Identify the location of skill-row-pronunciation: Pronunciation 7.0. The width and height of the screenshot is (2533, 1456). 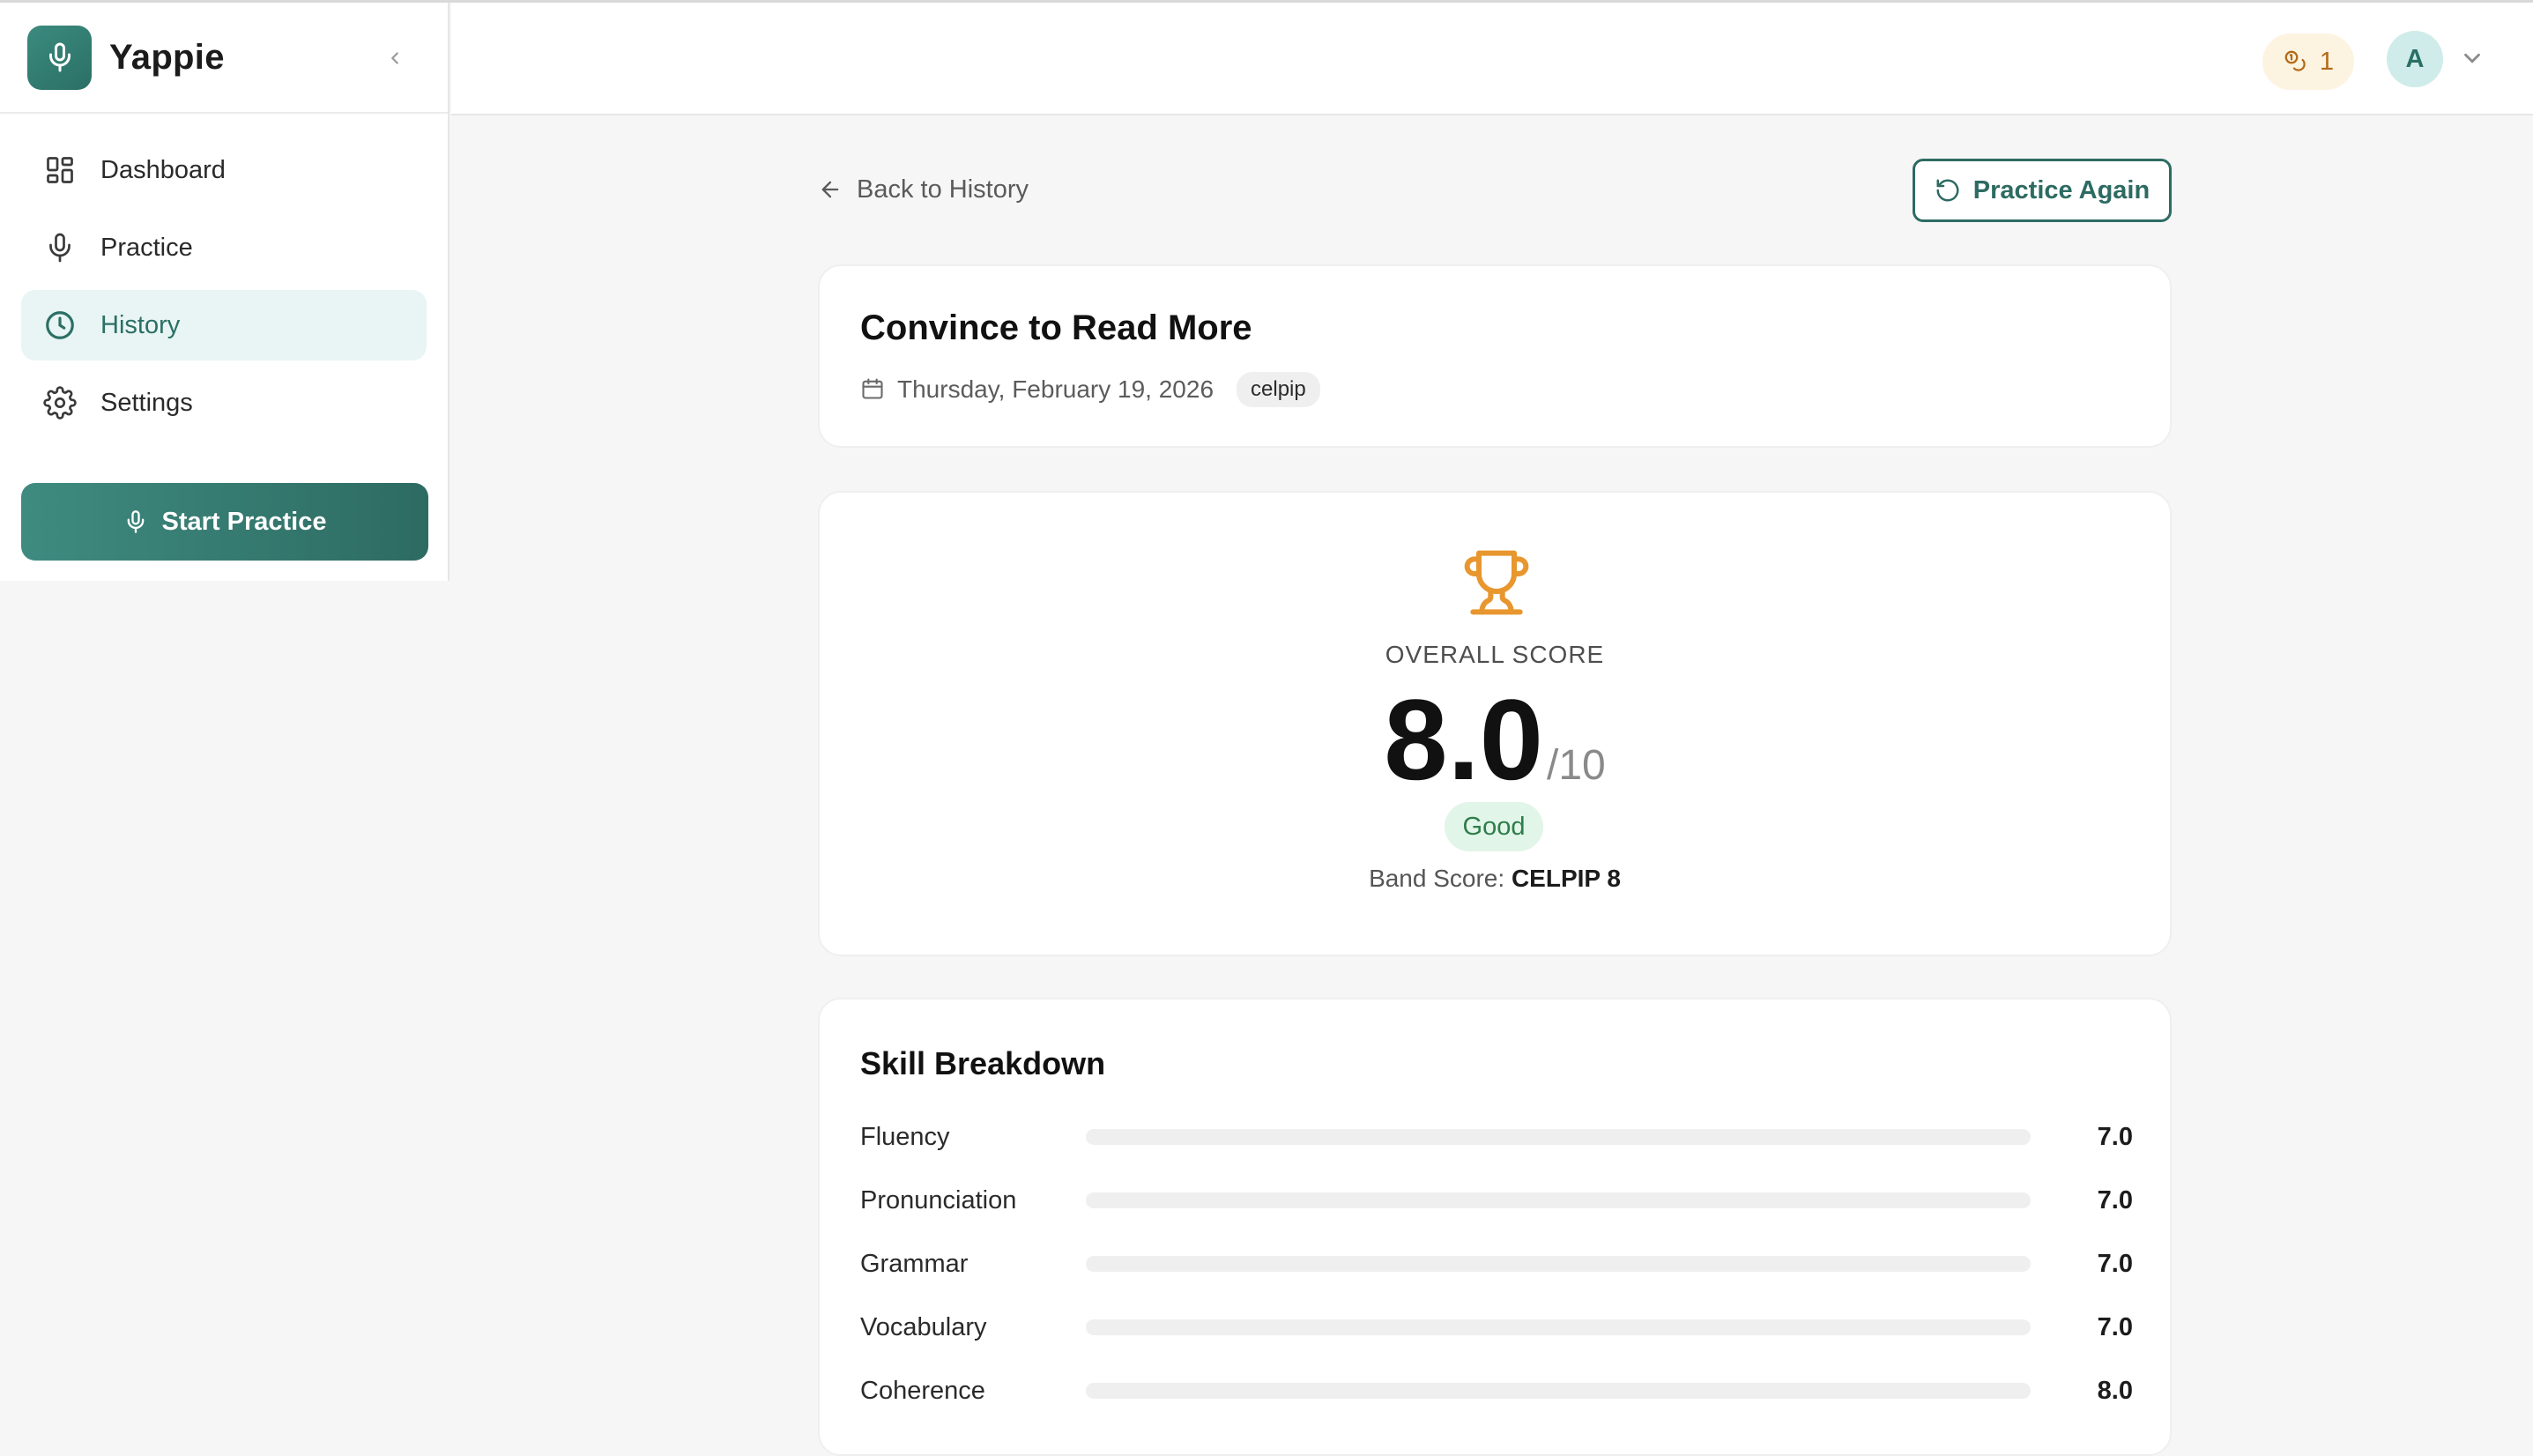
(1496, 1200).